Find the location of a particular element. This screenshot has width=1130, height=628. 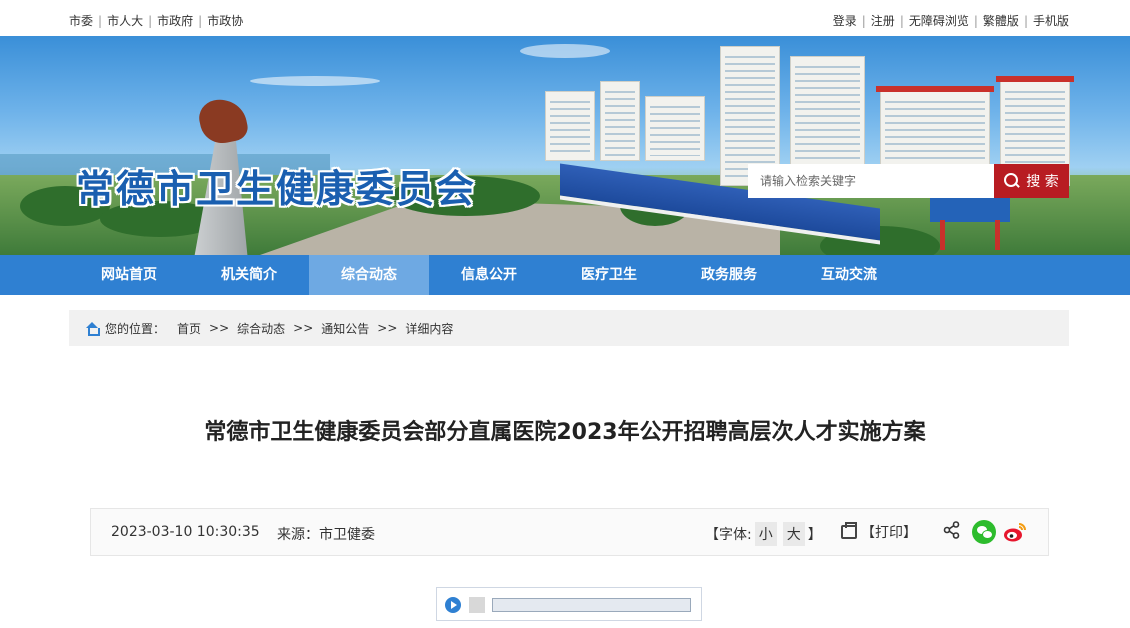

pavilion-body is located at coordinates (970, 235).